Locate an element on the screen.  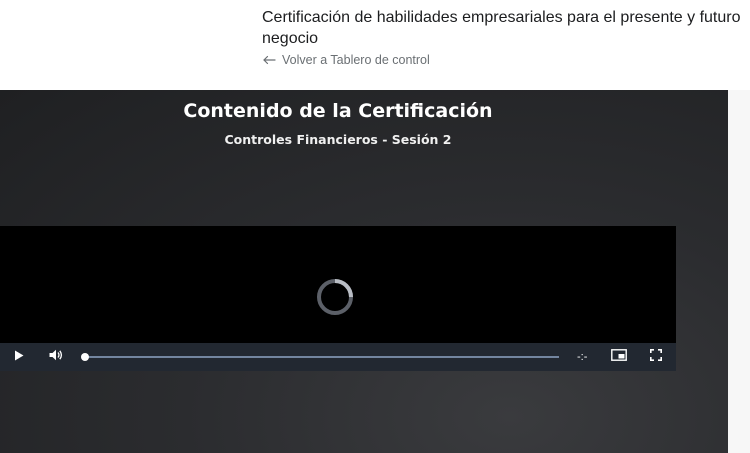
play-icon is located at coordinates (19, 357).